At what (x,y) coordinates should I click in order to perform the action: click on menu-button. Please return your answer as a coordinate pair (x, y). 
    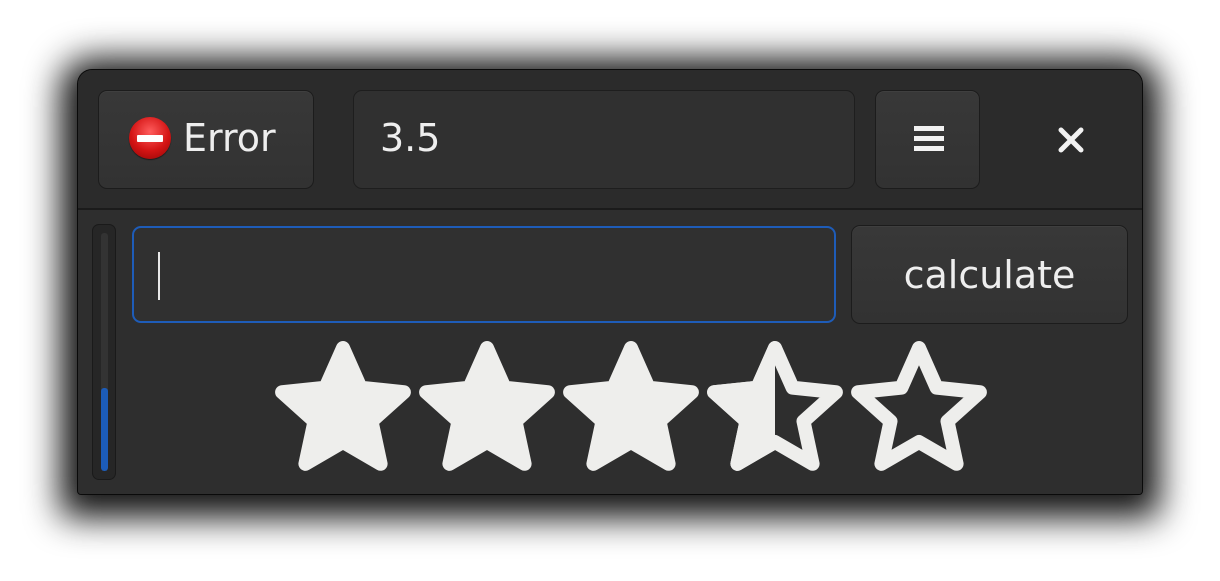
    Looking at the image, I should click on (927, 139).